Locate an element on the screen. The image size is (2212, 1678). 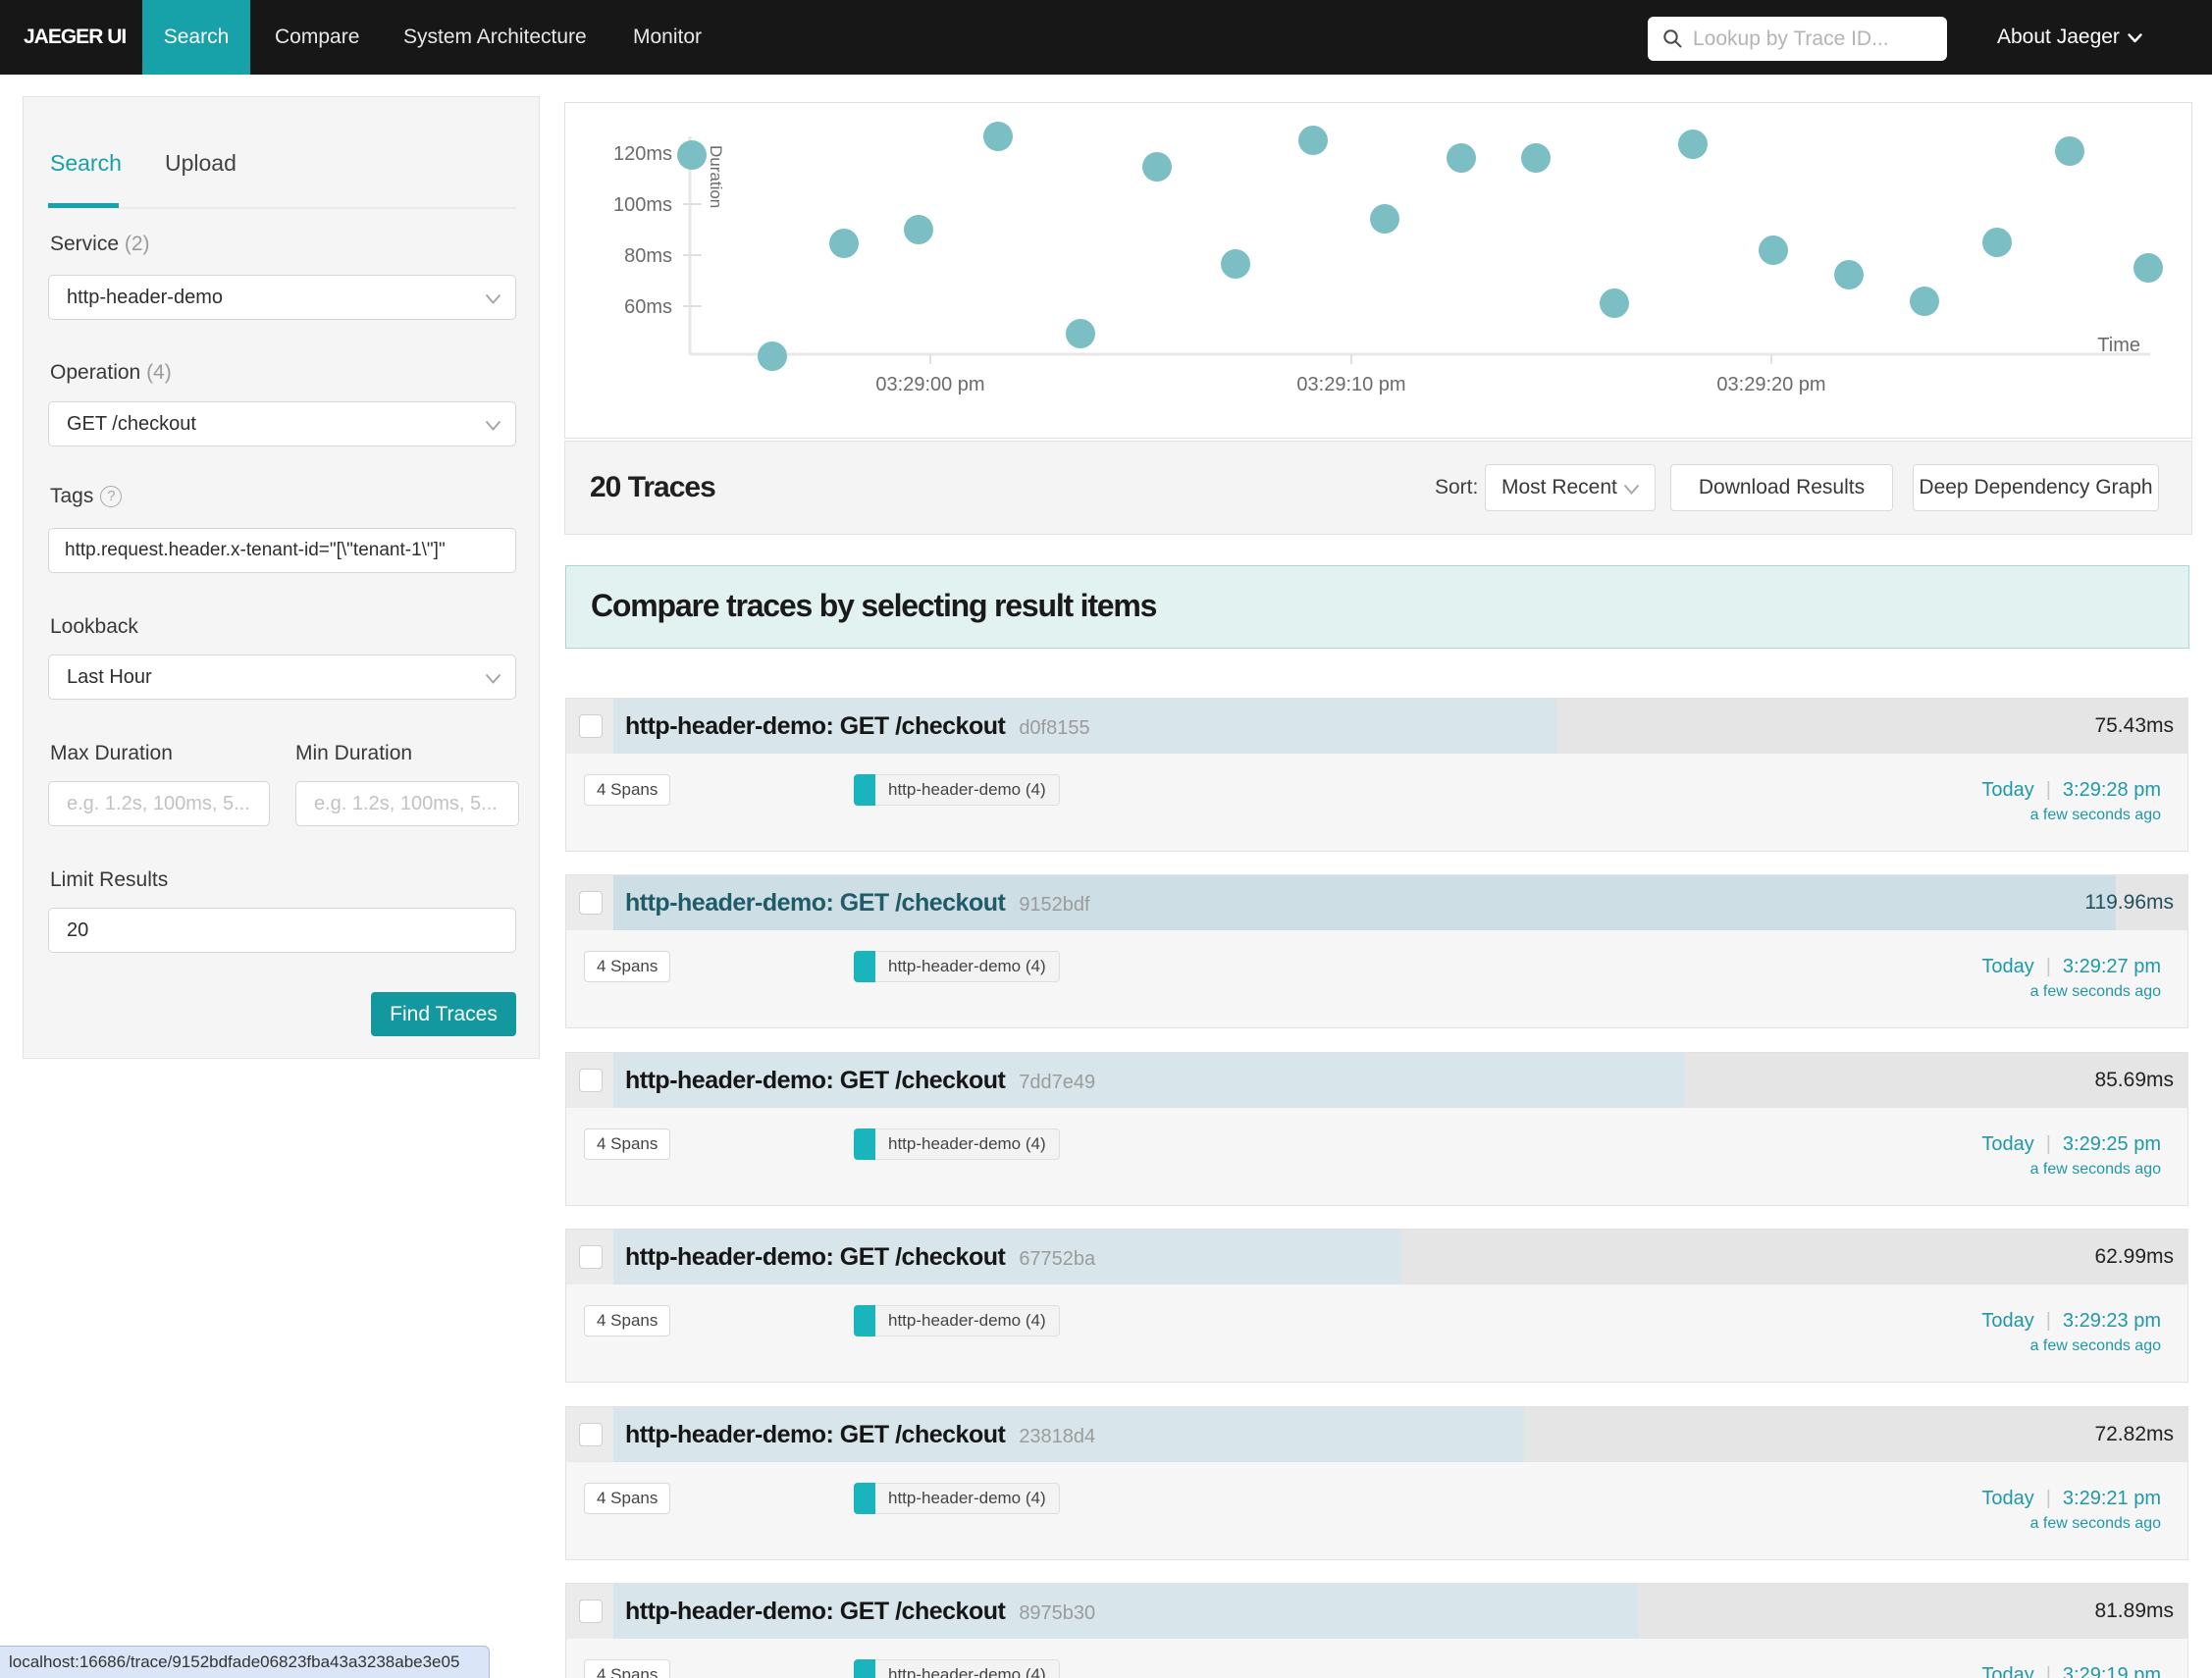
svg-text: 120ms is located at coordinates (643, 154).